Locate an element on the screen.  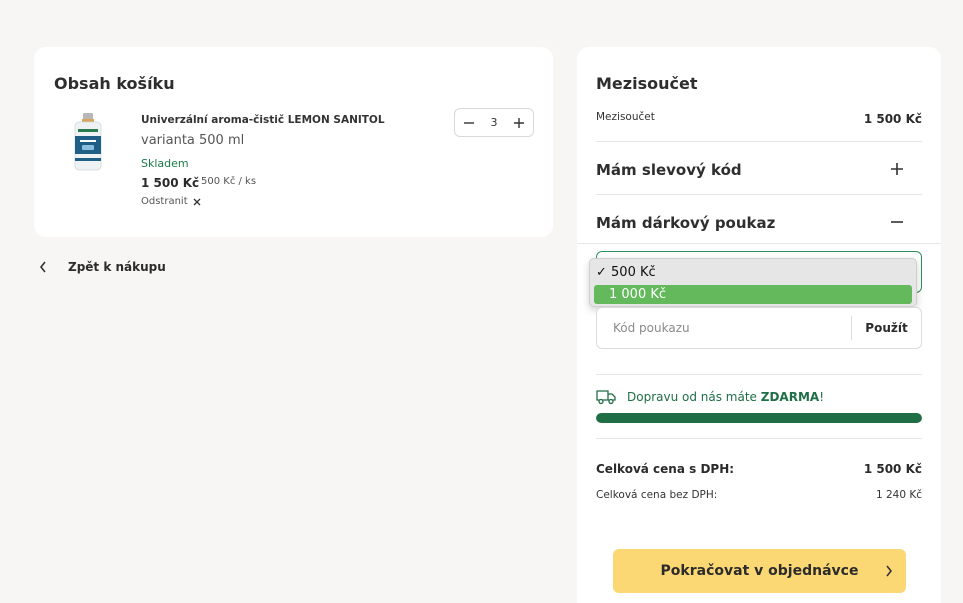
quantity-value: 3 is located at coordinates (494, 122).